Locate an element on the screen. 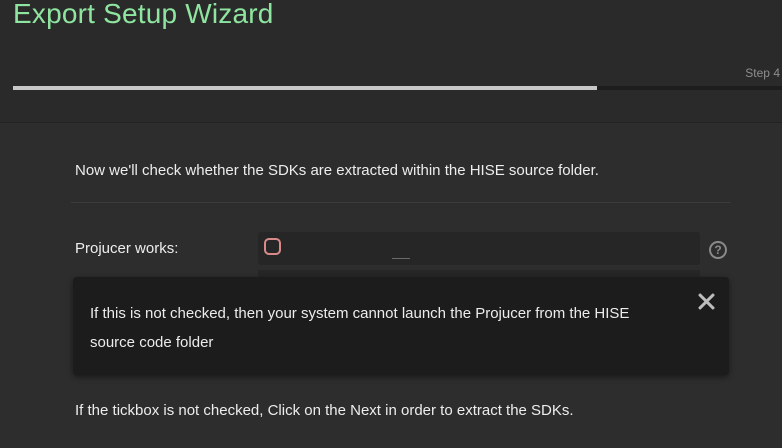 This screenshot has height=448, width=782. projucer-checkbox is located at coordinates (272, 246).